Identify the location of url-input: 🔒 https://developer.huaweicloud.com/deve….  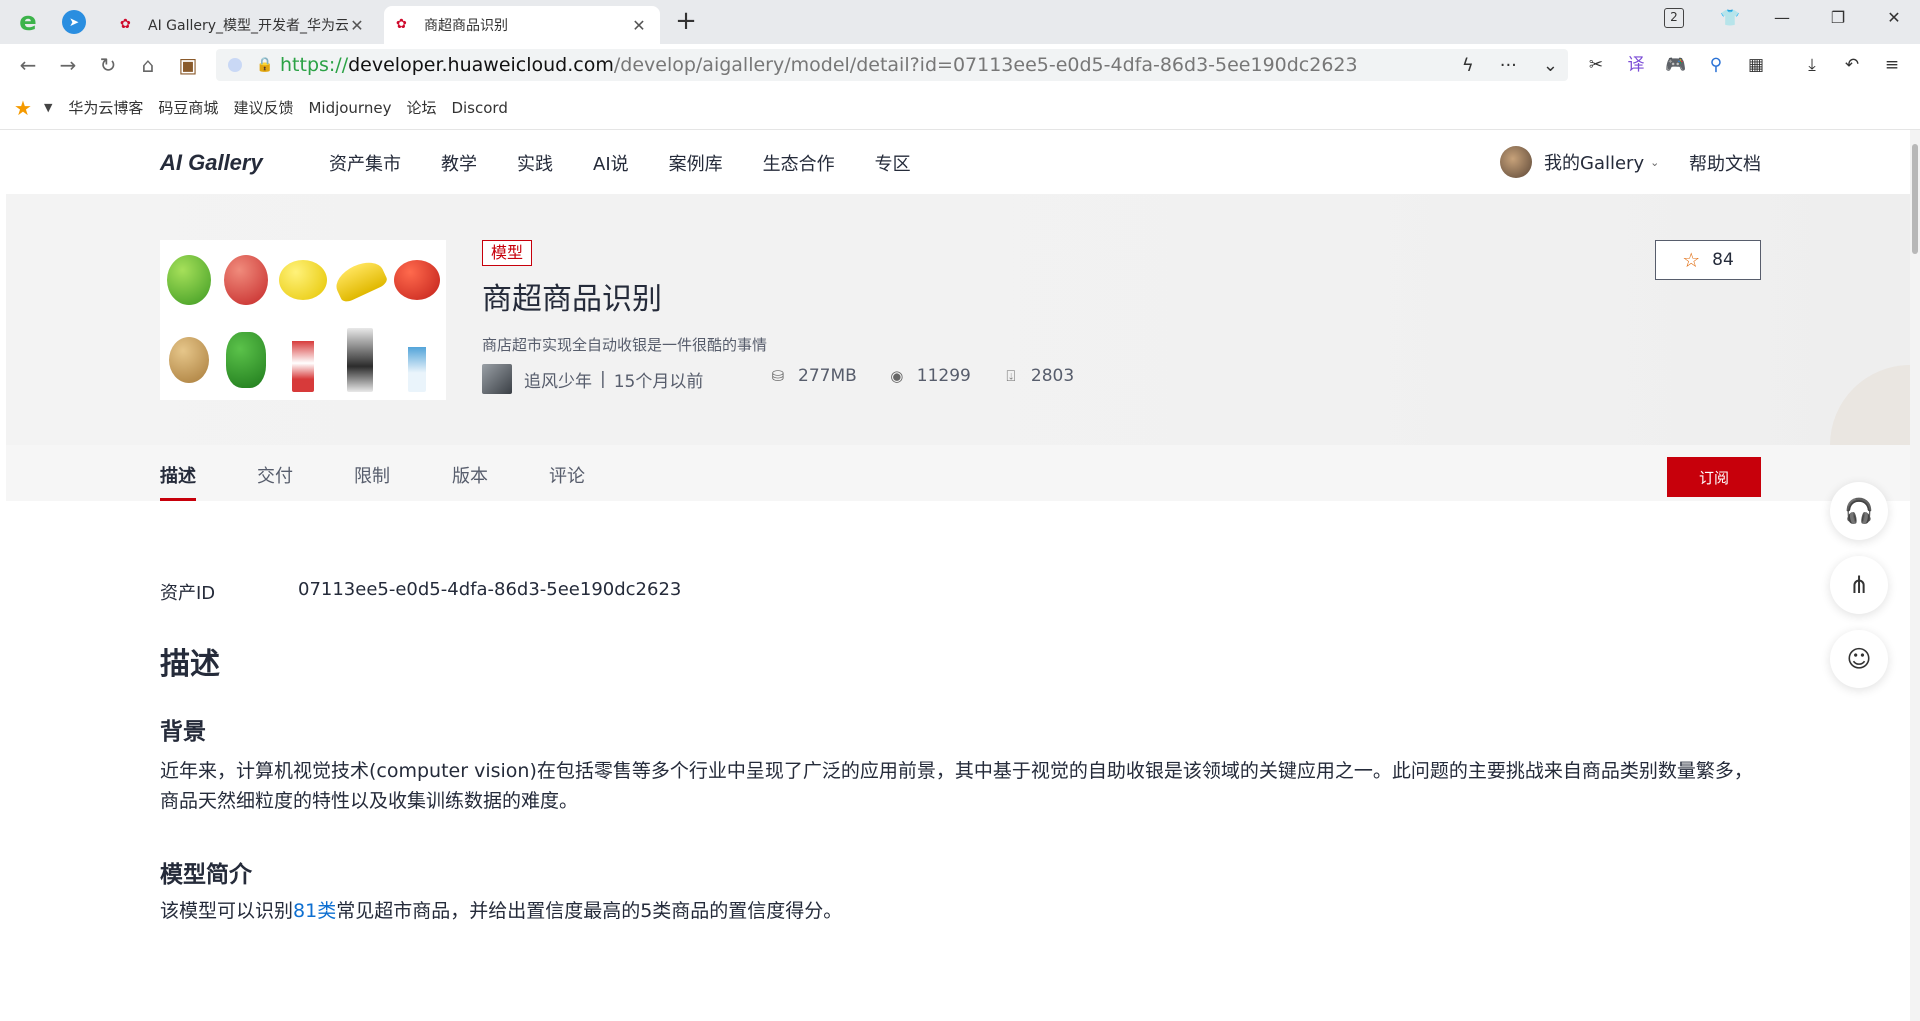
(892, 65).